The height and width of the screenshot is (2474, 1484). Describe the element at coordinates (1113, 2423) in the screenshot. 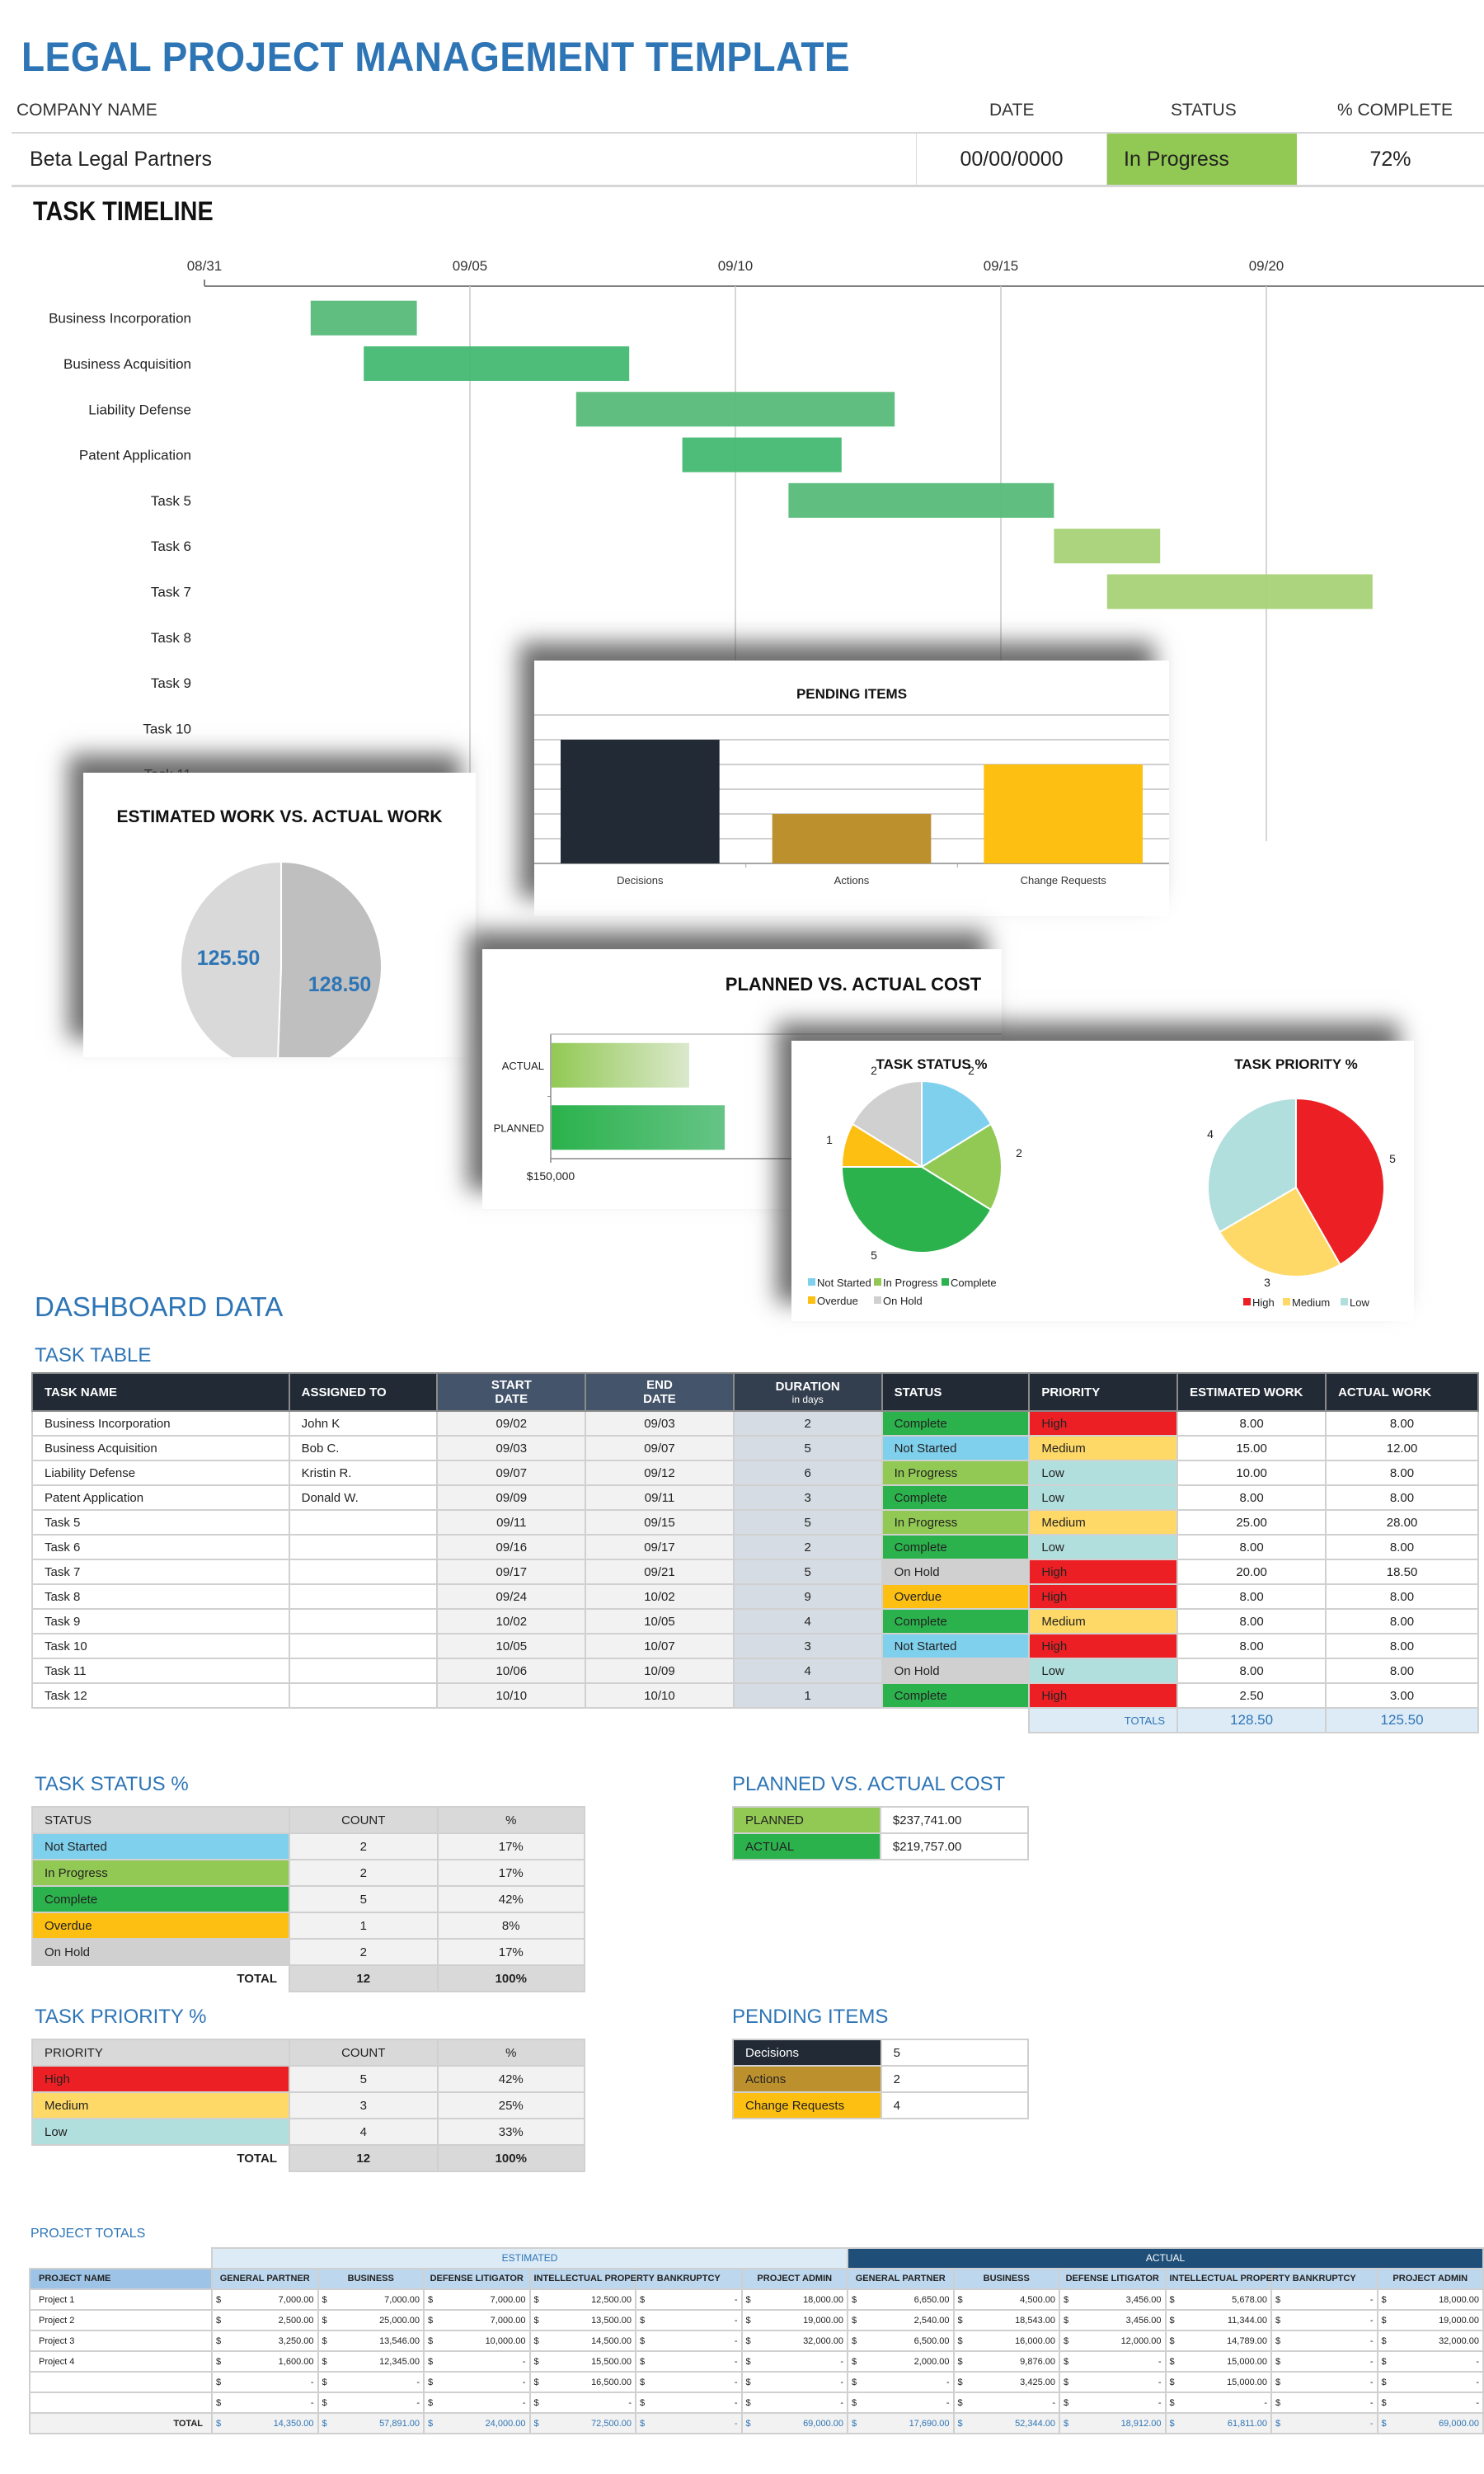

I see `money-cell: $18,912.00` at that location.